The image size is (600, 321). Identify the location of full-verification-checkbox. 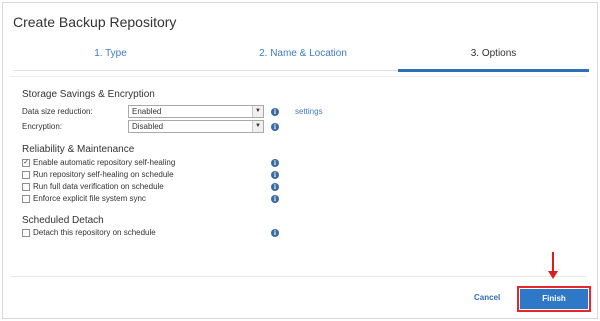
(26, 187).